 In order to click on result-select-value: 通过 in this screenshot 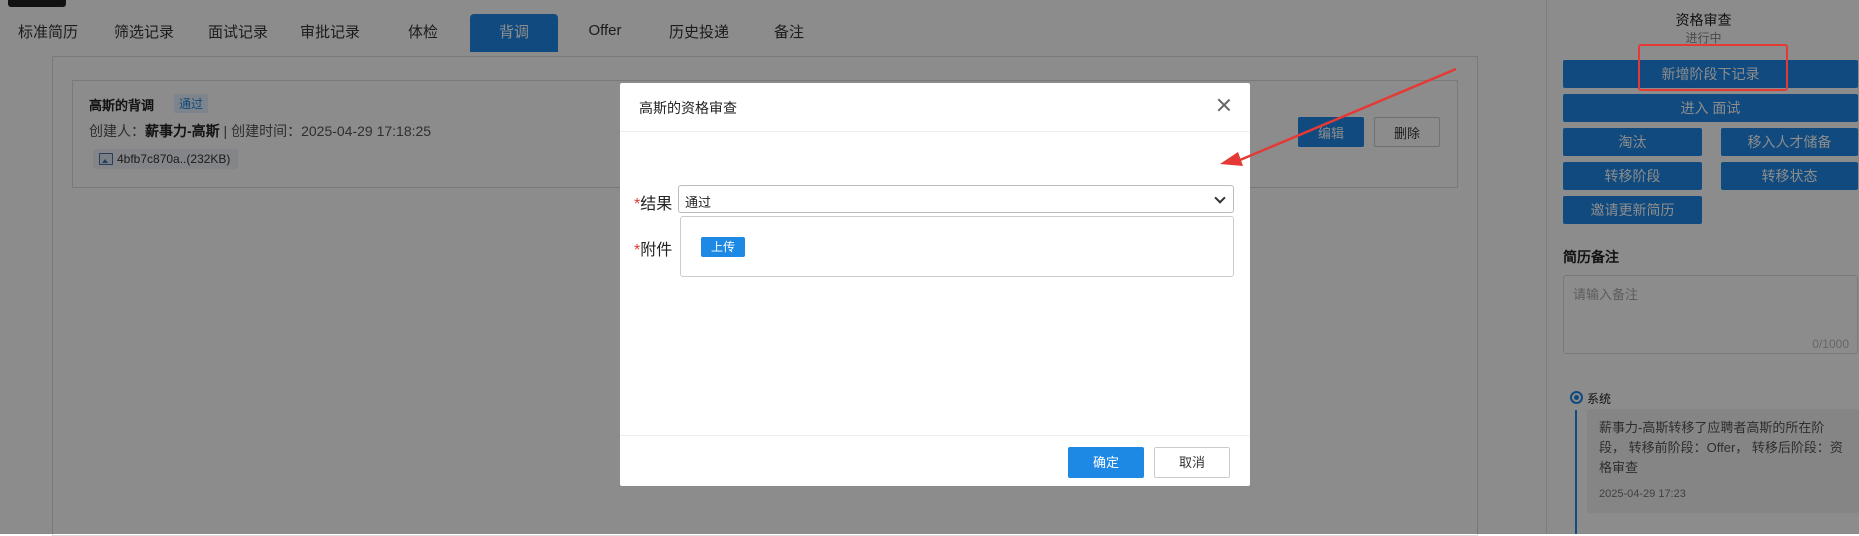, I will do `click(698, 202)`.